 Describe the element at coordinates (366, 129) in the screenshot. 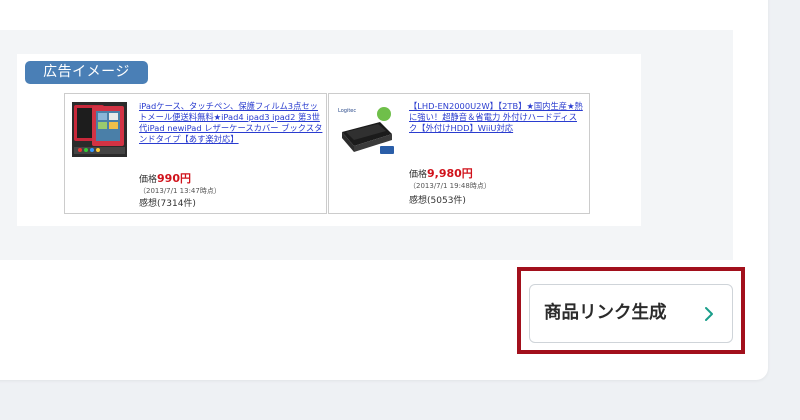

I see `external-hdd-thumbnail: Logitec` at that location.